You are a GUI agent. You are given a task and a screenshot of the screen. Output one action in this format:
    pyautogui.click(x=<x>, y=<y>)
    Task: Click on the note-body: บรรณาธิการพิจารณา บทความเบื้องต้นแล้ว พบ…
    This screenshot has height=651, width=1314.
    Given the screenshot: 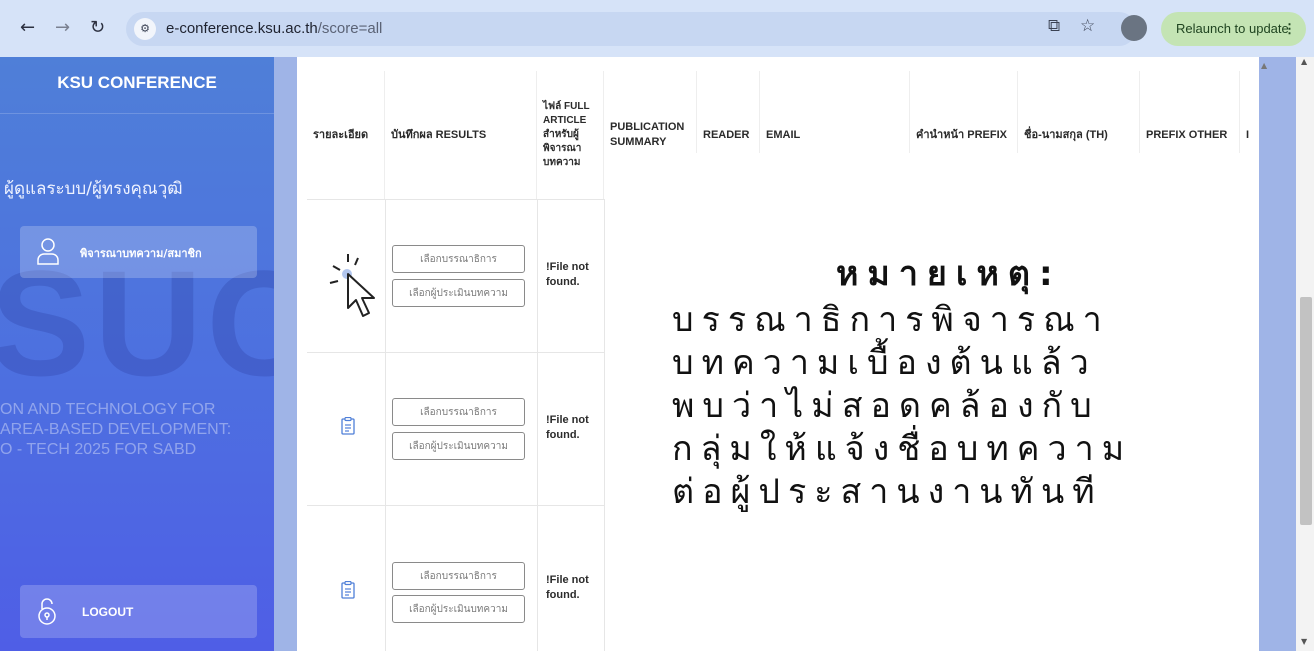 What is the action you would take?
    pyautogui.click(x=902, y=406)
    